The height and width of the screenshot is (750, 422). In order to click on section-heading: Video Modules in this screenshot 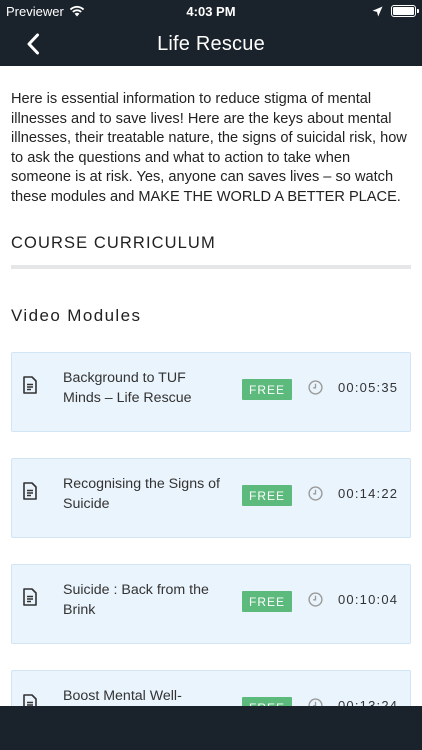, I will do `click(76, 315)`.